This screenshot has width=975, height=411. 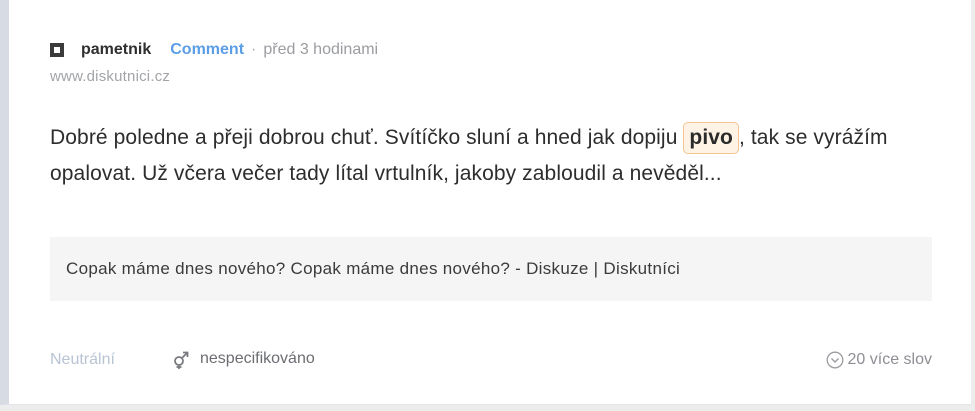 I want to click on timestamp: před 3 hodinami, so click(x=321, y=49).